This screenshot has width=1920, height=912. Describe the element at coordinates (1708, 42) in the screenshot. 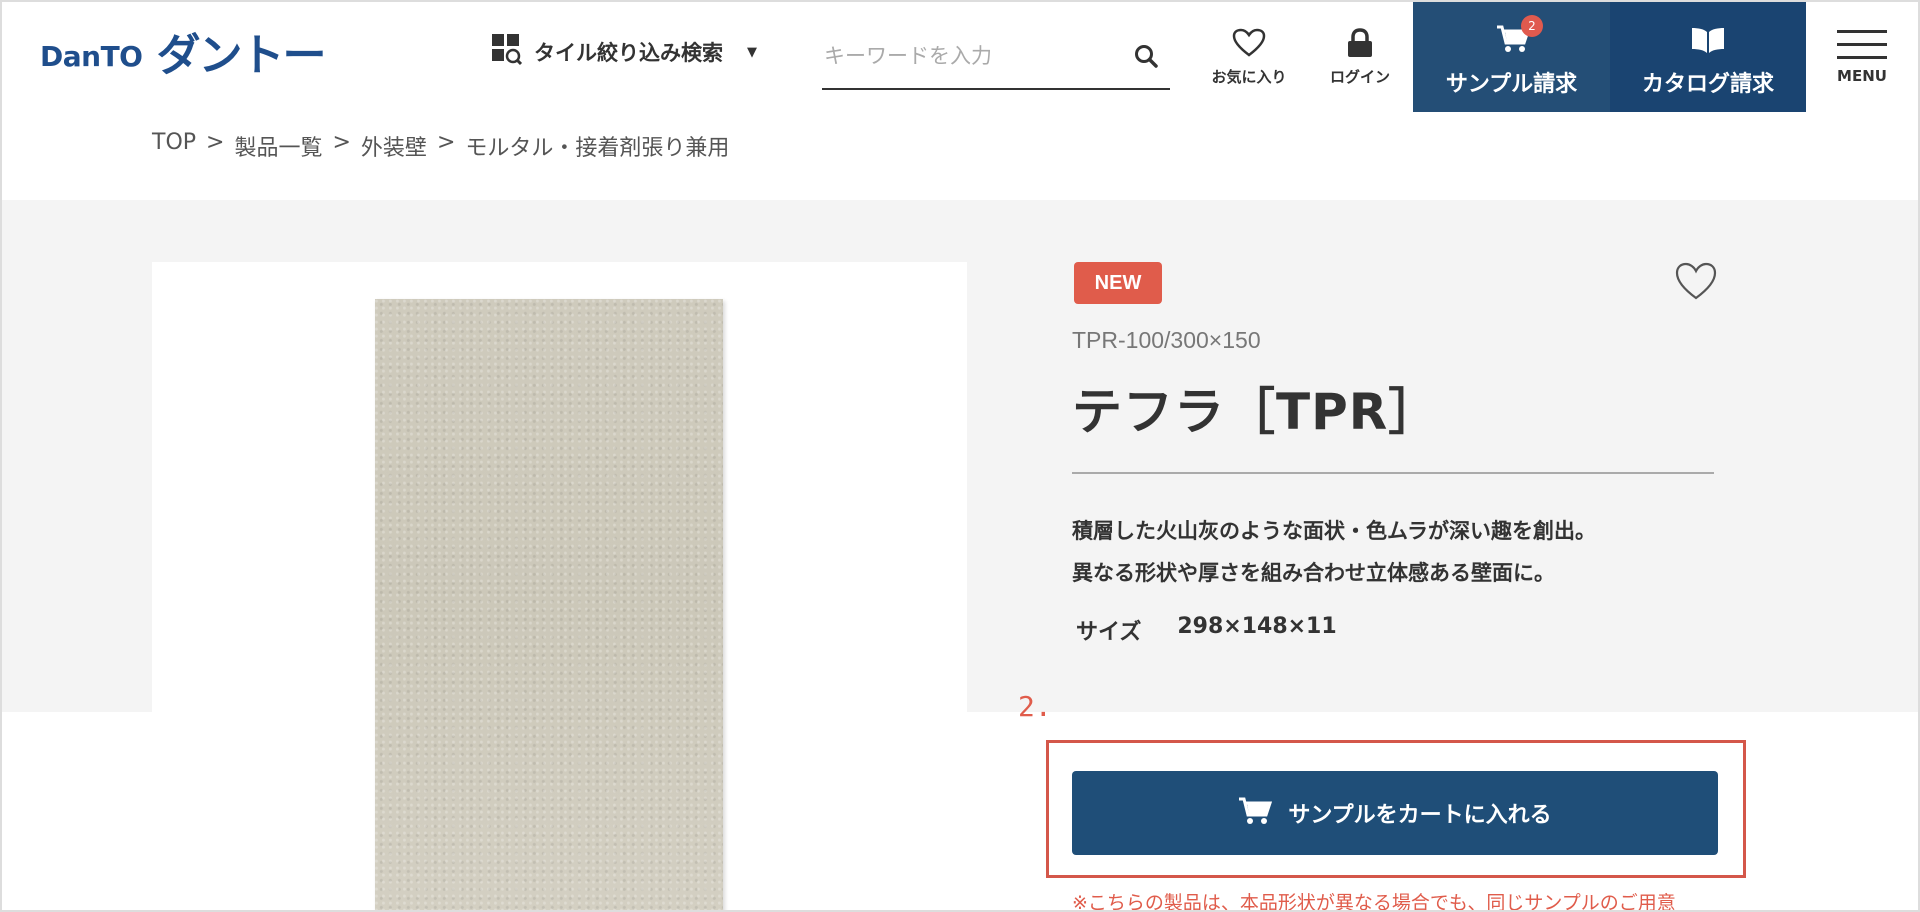

I see `book-icon` at that location.